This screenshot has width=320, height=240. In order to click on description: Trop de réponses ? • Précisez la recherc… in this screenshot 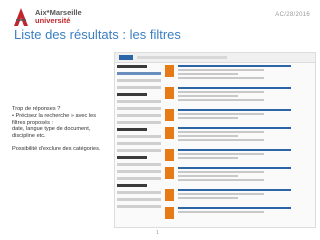, I will do `click(59, 132)`.